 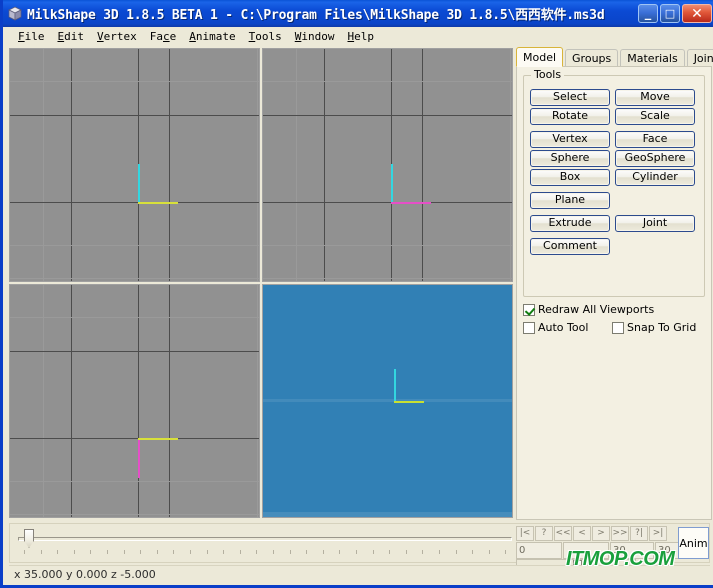 I want to click on caption-buttons: _ □ ✕, so click(x=675, y=13).